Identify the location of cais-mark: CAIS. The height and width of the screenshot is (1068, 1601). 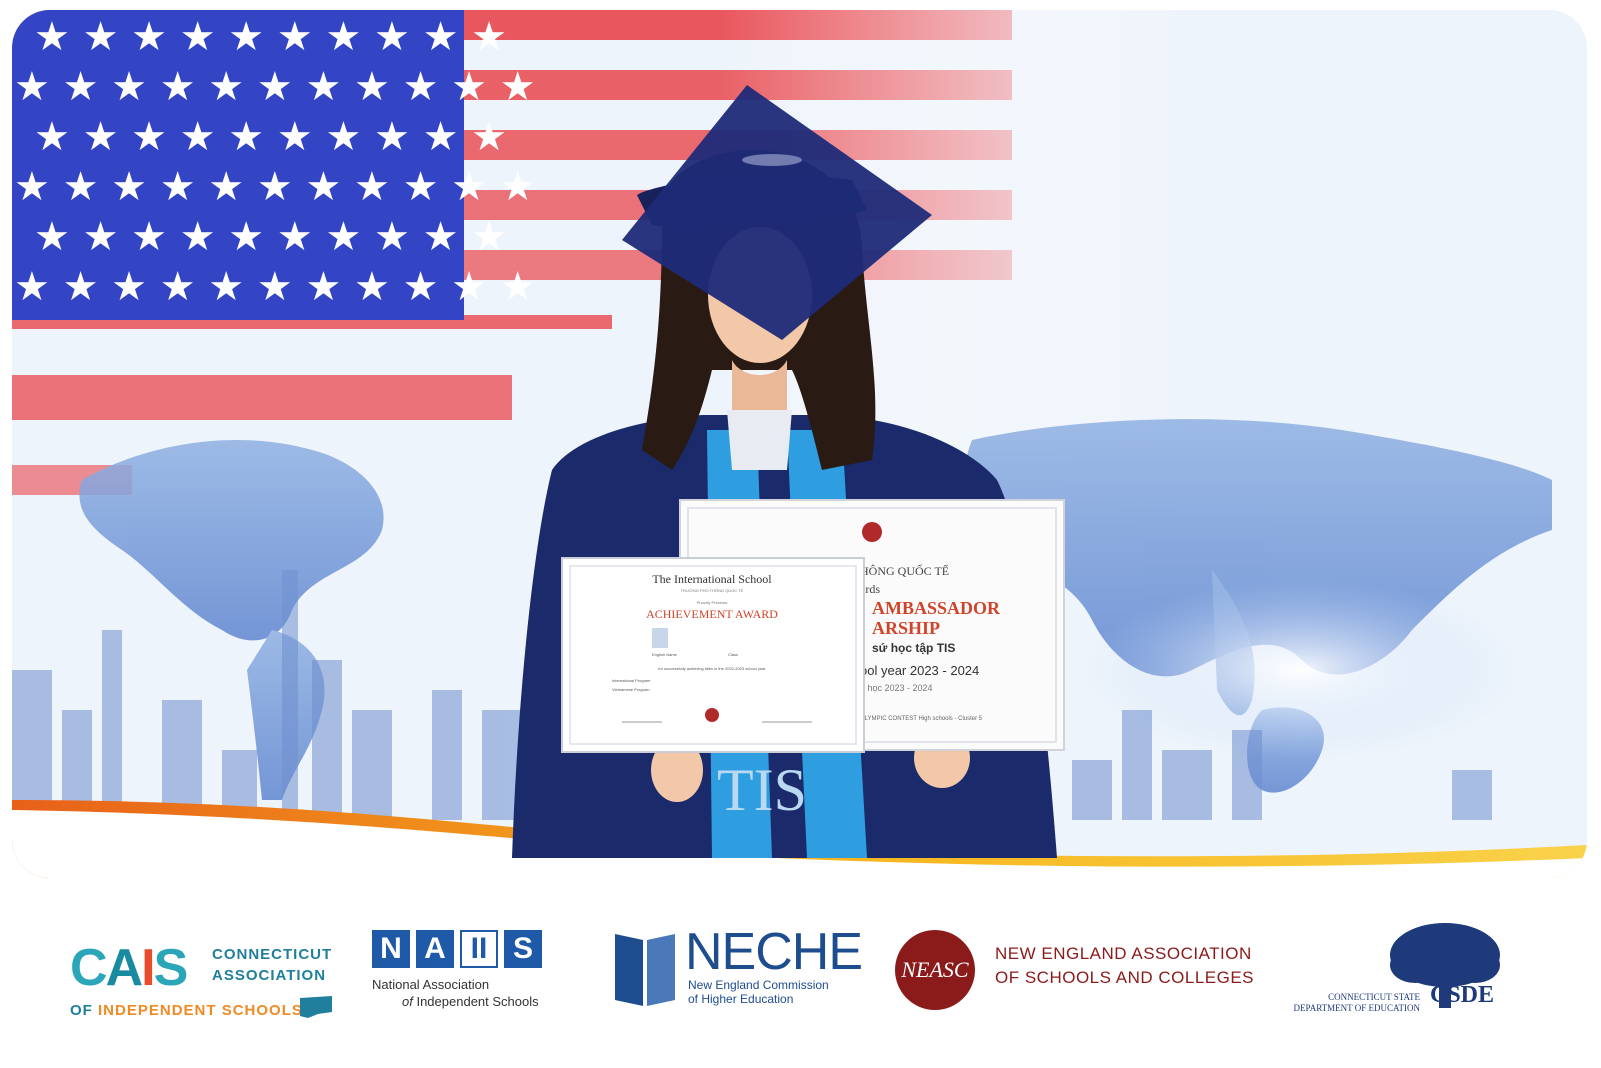
(129, 968).